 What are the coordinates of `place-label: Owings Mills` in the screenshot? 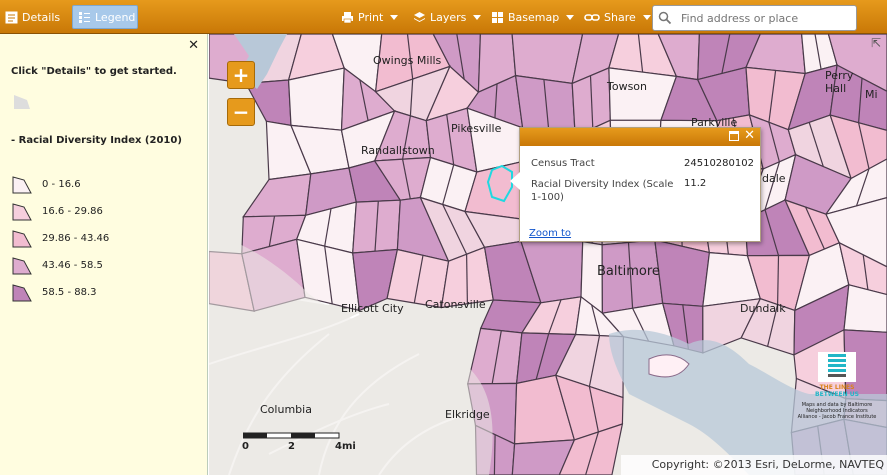 It's located at (407, 60).